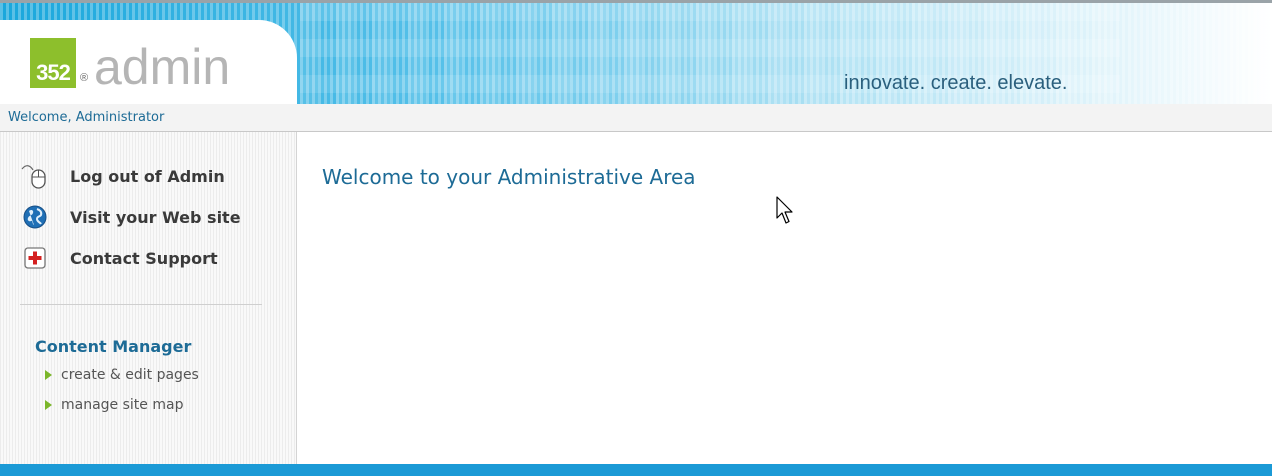 This screenshot has height=476, width=1272. I want to click on logo-mark: 352, so click(53, 63).